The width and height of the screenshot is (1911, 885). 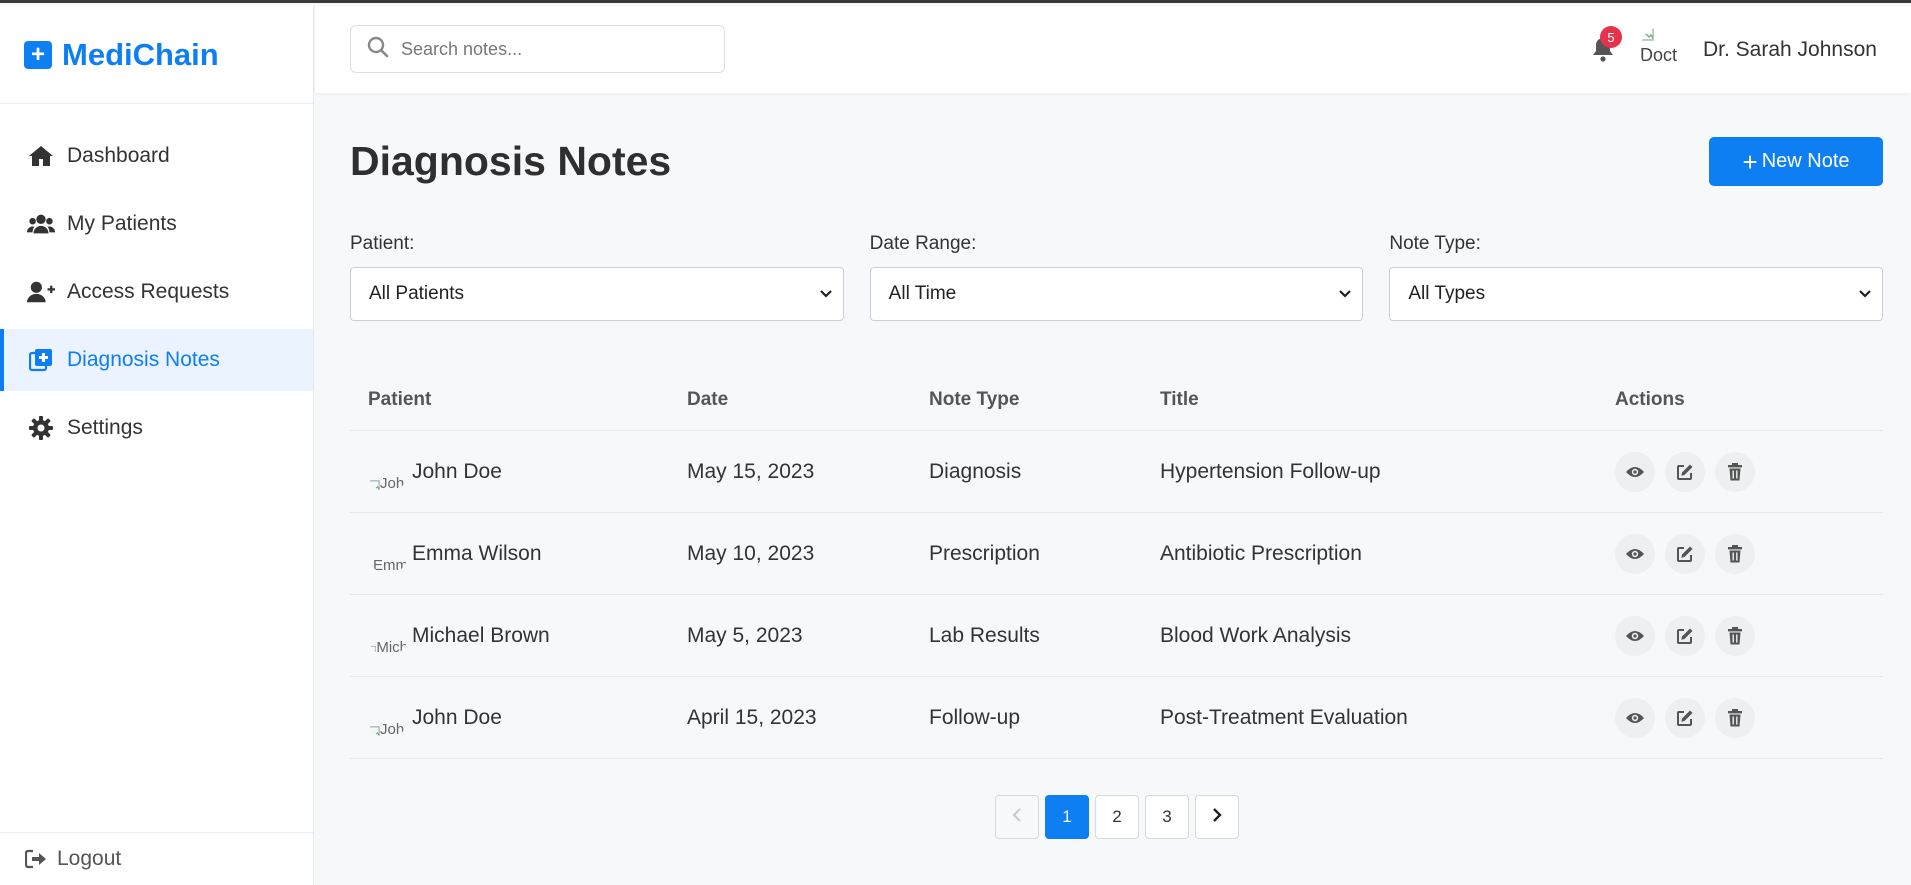 I want to click on page-title: Diagnosis Notes, so click(x=511, y=161).